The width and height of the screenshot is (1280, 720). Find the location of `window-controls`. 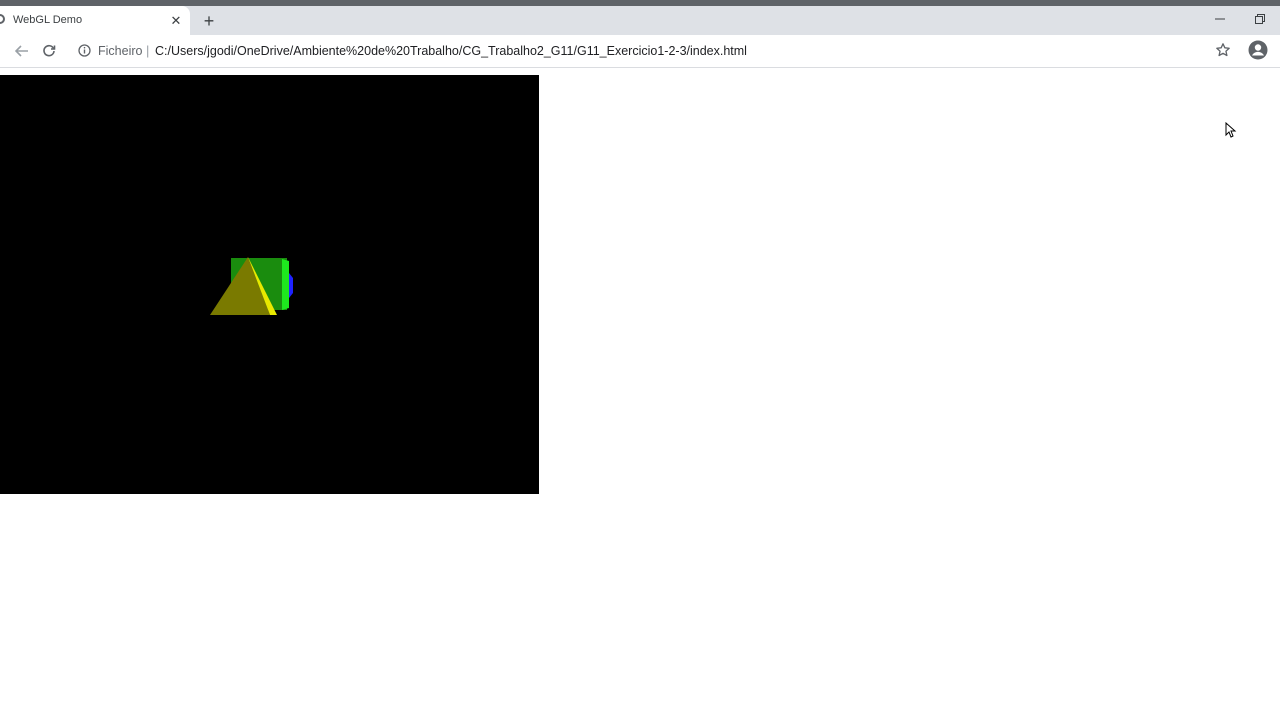

window-controls is located at coordinates (1240, 20).